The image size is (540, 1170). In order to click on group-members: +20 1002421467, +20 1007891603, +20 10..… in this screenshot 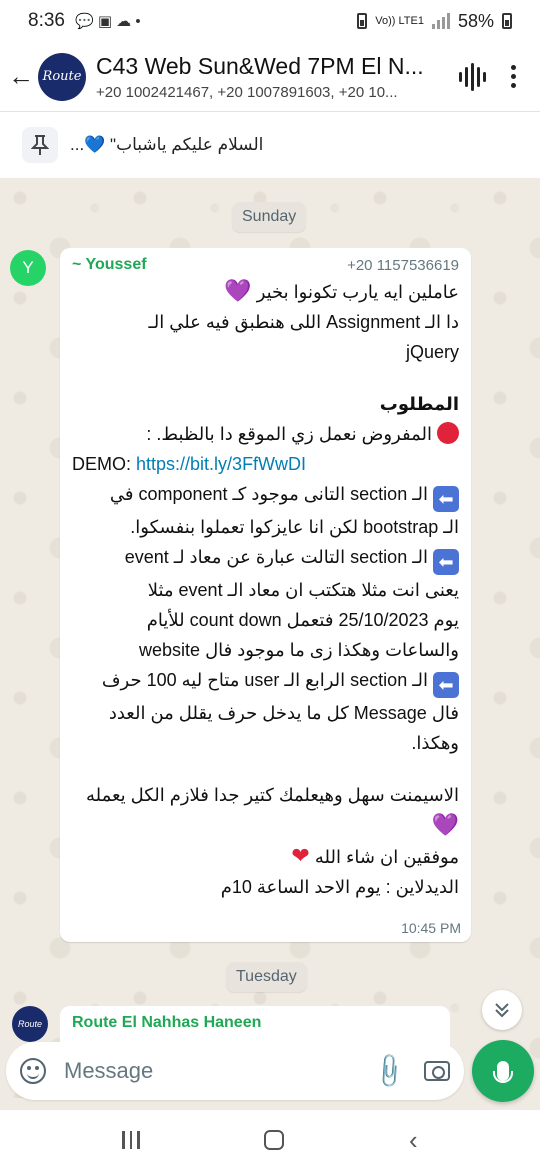, I will do `click(247, 92)`.